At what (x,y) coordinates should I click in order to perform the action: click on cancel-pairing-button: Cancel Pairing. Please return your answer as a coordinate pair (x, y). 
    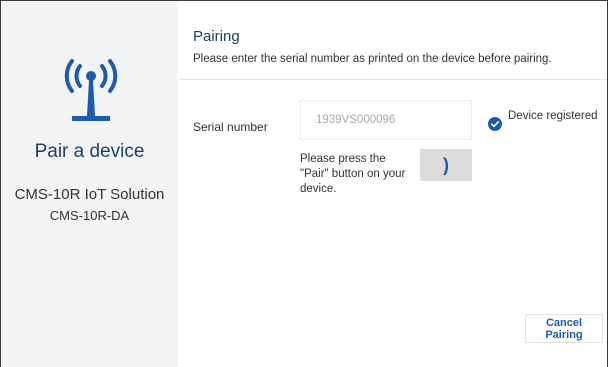
    Looking at the image, I should click on (564, 328).